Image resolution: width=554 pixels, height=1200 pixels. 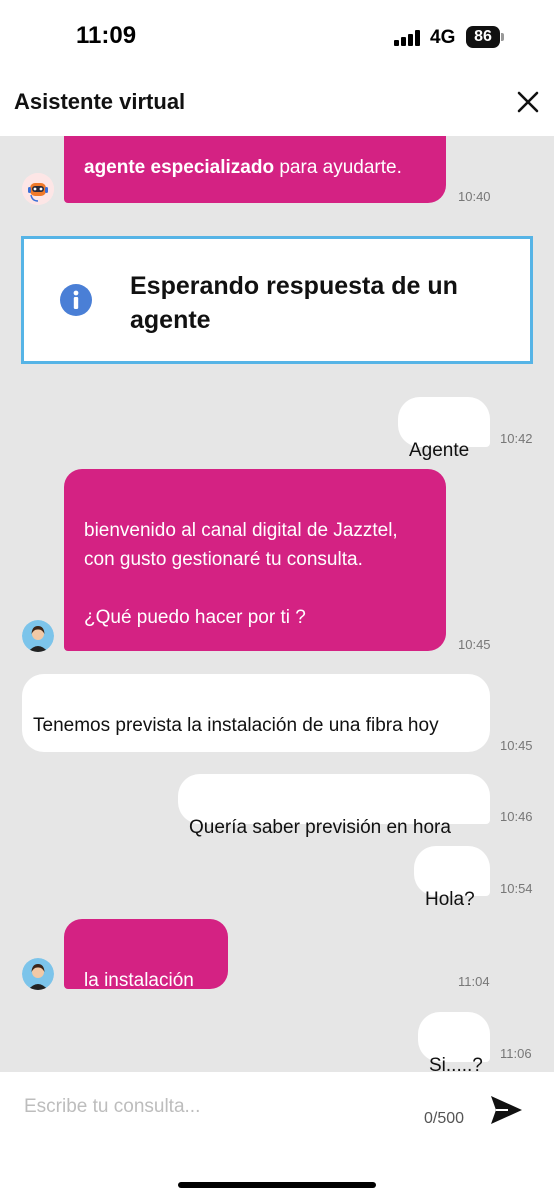 I want to click on message-text: para ayudarte., so click(x=338, y=167).